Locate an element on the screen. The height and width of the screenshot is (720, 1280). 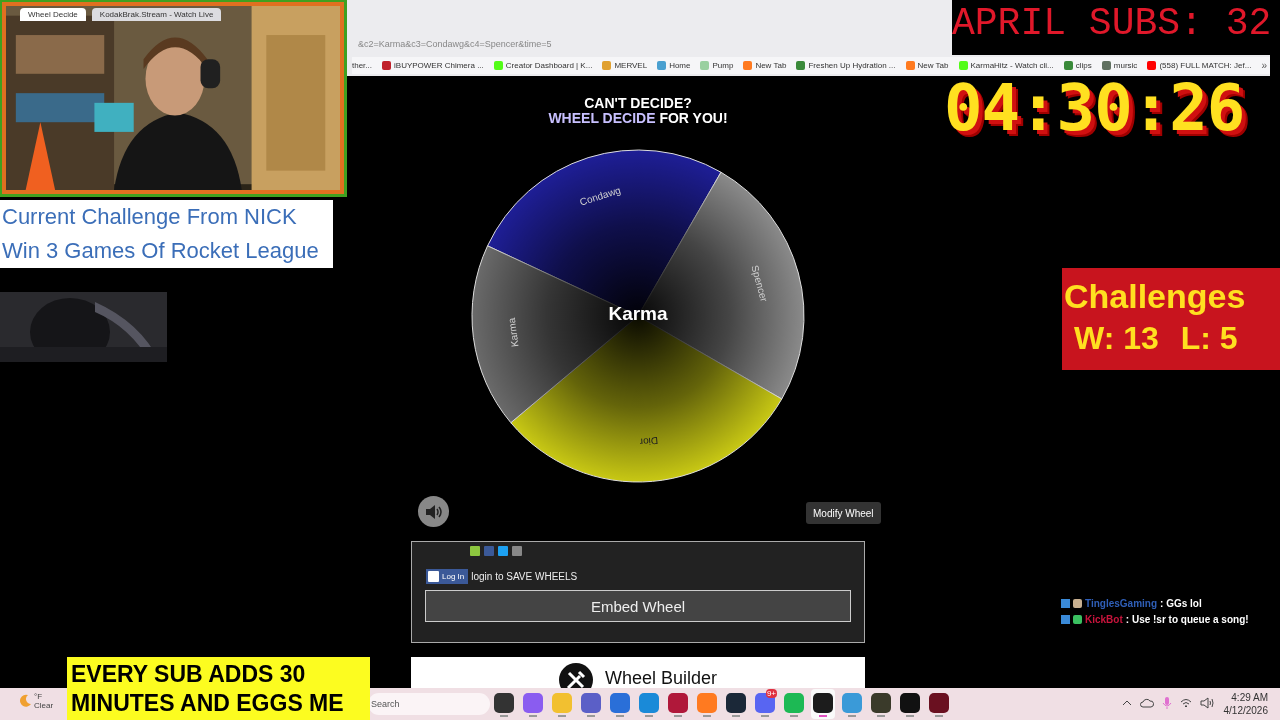
search-field: Search is located at coordinates (429, 704).